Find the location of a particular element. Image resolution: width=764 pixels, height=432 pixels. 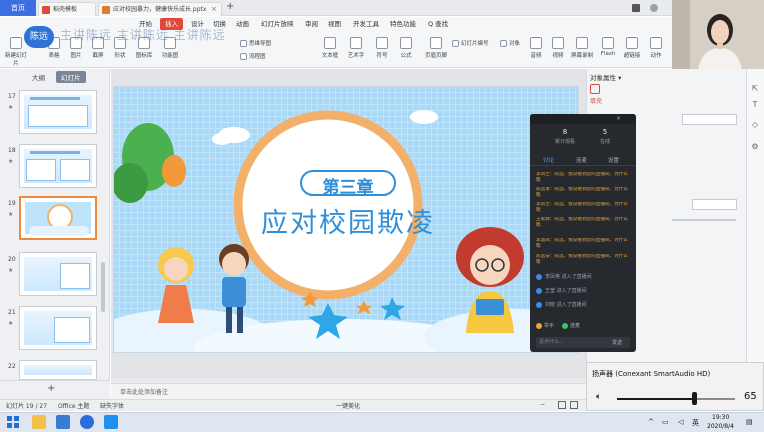

notes-pane is located at coordinates (348, 391).